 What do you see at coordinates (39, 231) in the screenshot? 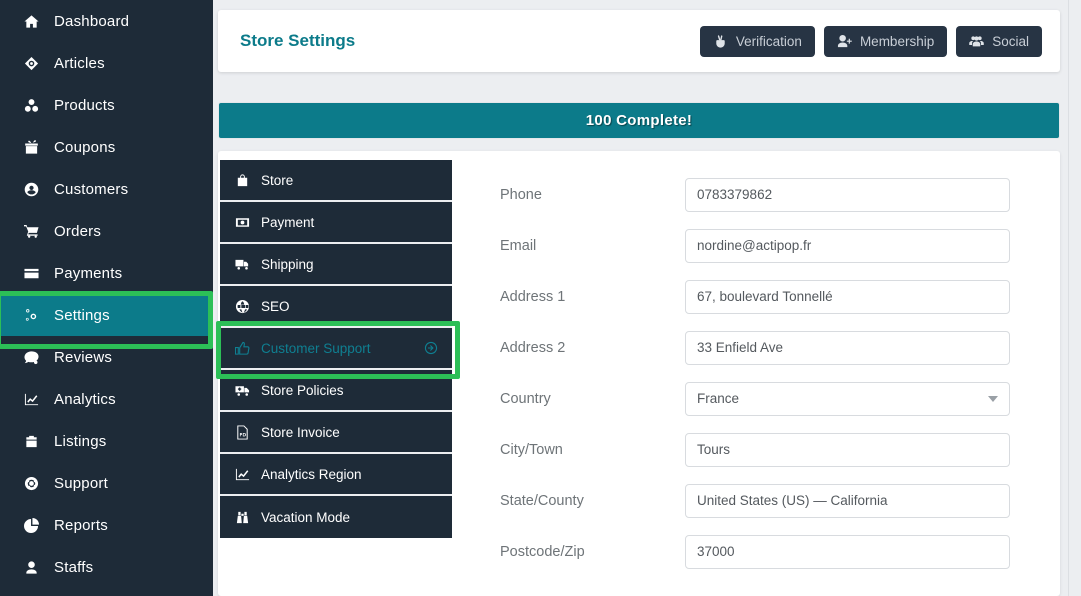
I see `cart-icon` at bounding box center [39, 231].